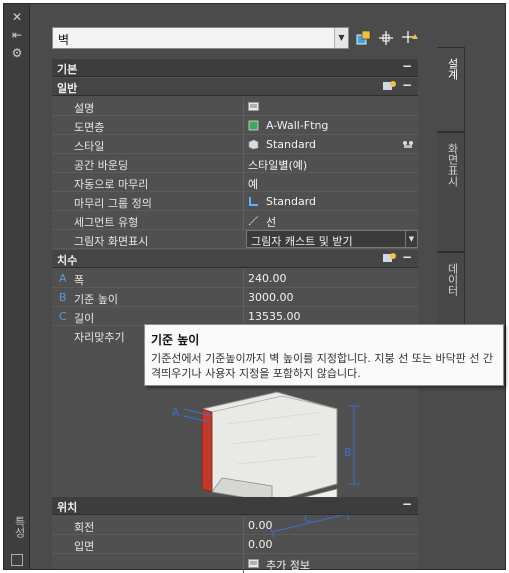 The image size is (509, 573). I want to click on autohide-icon: ⇤, so click(17, 35).